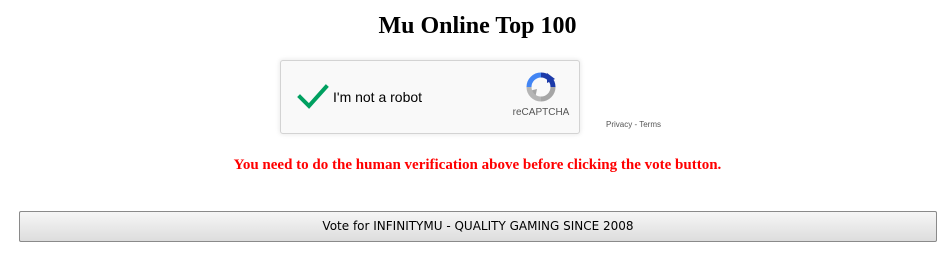 The width and height of the screenshot is (945, 253). What do you see at coordinates (650, 124) in the screenshot?
I see `terms-link: Terms` at bounding box center [650, 124].